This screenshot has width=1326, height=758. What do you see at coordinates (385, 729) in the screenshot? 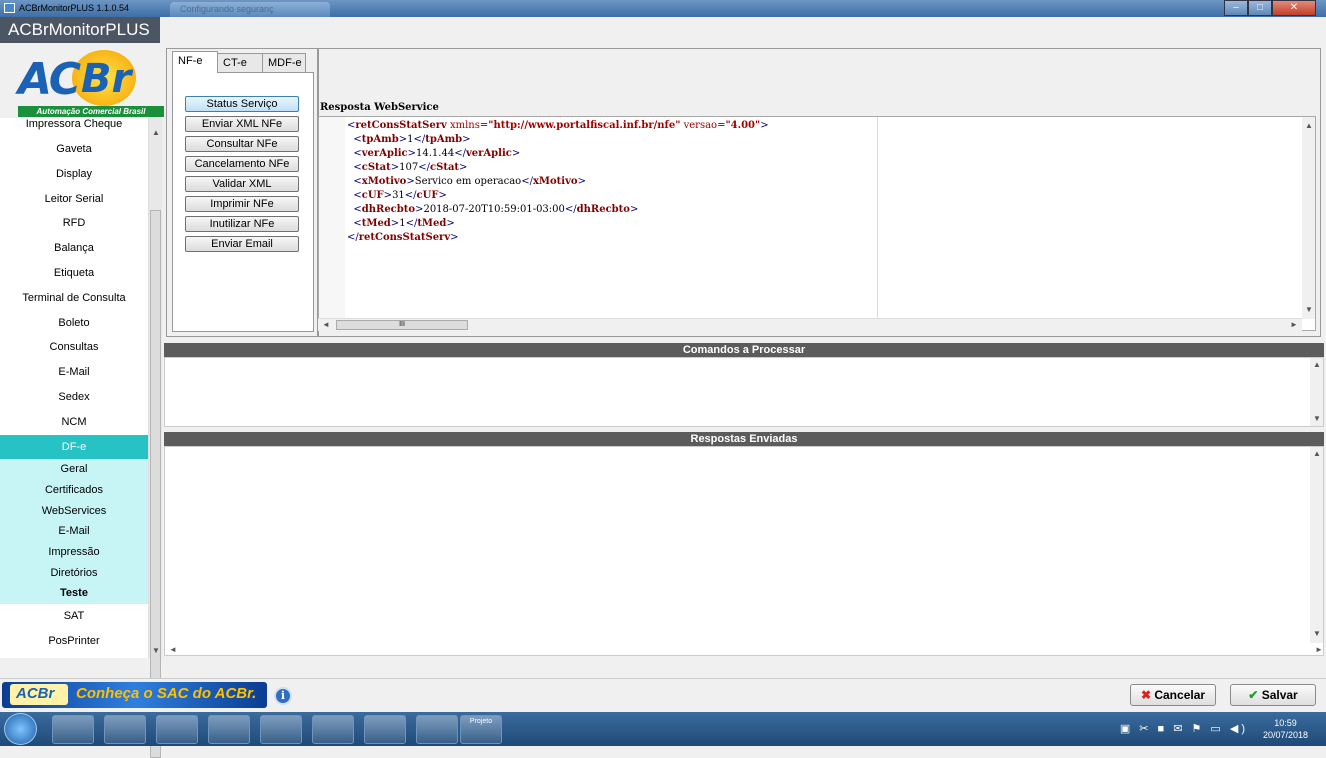
I see `taskbar-calculator-icon` at bounding box center [385, 729].